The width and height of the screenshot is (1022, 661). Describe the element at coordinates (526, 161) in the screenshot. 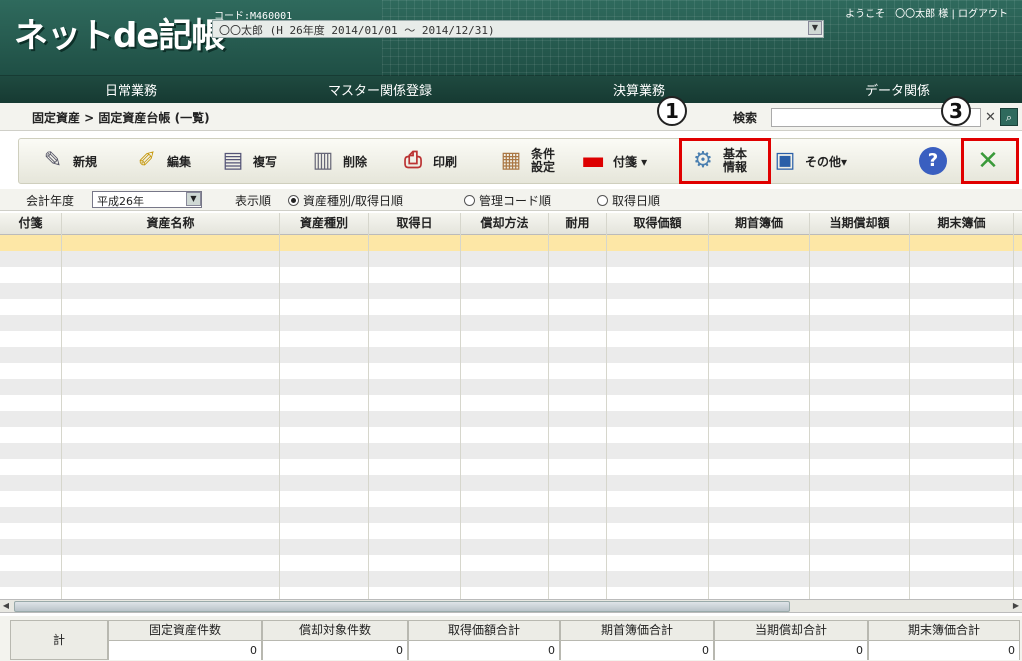

I see `condition-button: ▦ 条件 設定` at that location.